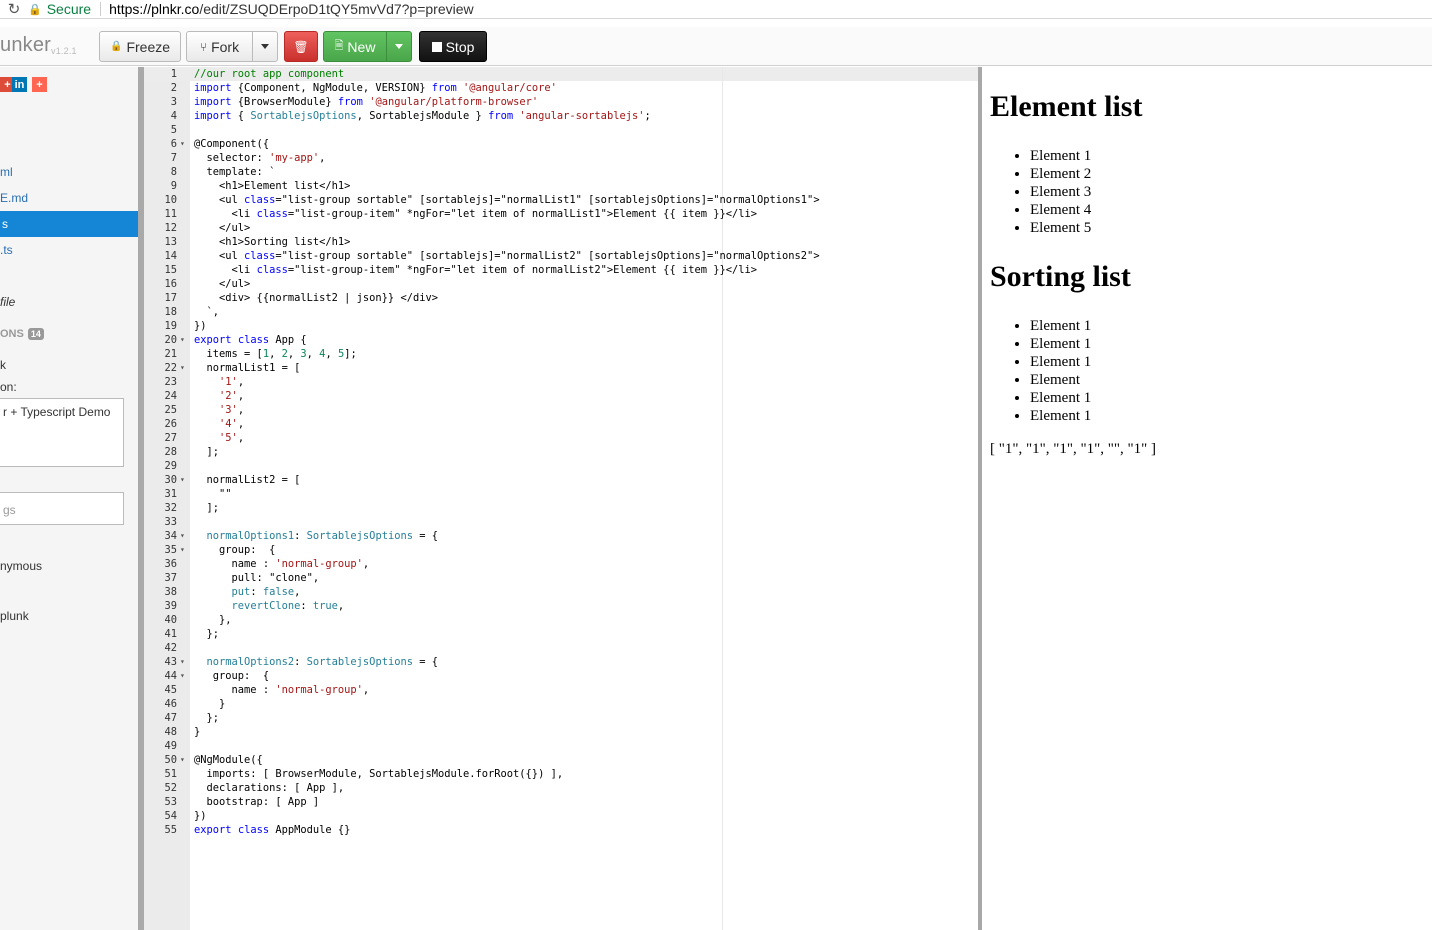  Describe the element at coordinates (561, 326) in the screenshot. I see `code-line: 19})` at that location.